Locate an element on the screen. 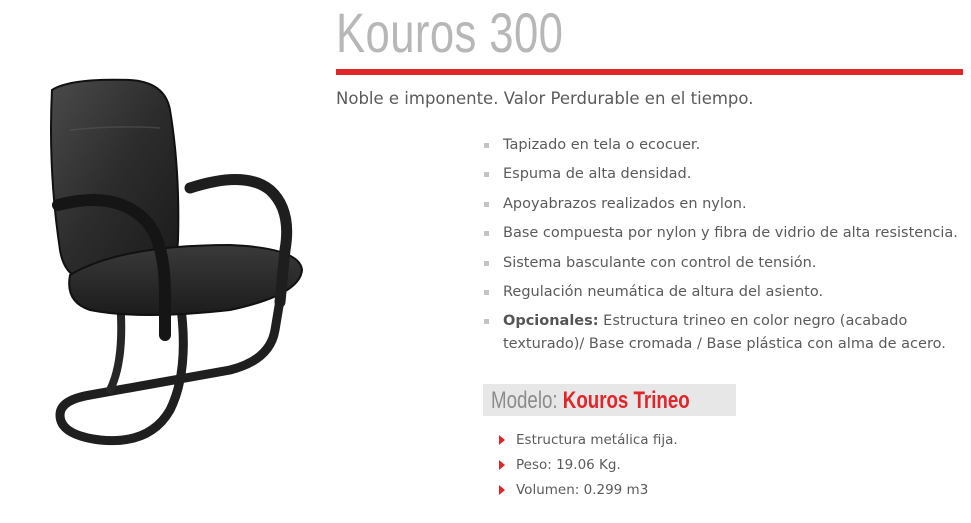 The height and width of the screenshot is (523, 971). model-header: Modelo: Kouros Trineo is located at coordinates (609, 400).